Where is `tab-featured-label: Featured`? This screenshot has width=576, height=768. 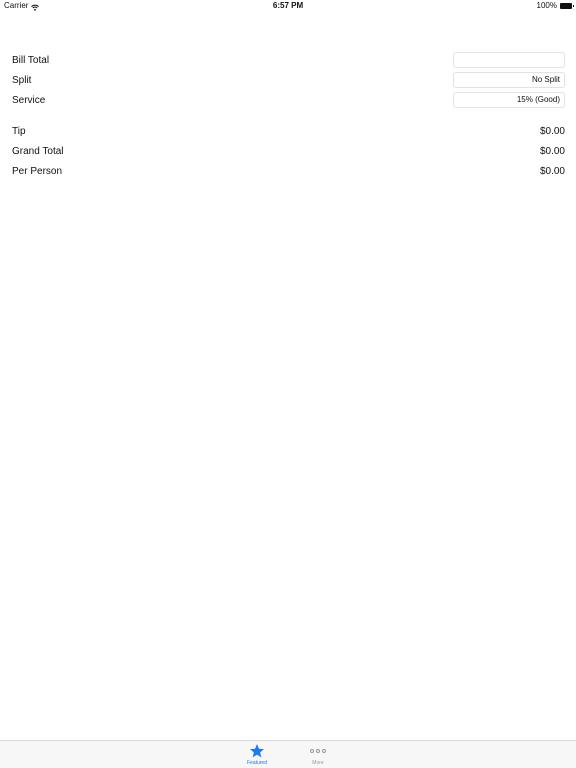
tab-featured-label: Featured is located at coordinates (256, 763).